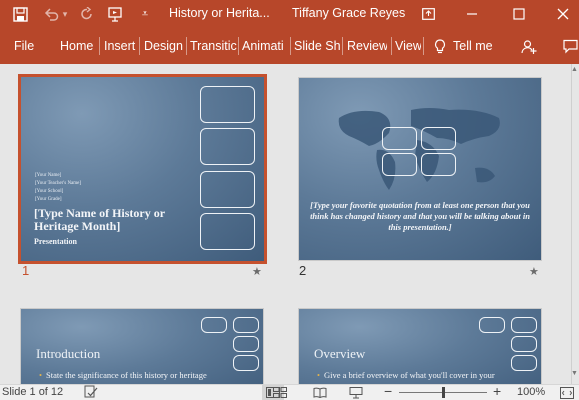 This screenshot has height=400, width=579. What do you see at coordinates (519, 14) in the screenshot?
I see `maximize-icon` at bounding box center [519, 14].